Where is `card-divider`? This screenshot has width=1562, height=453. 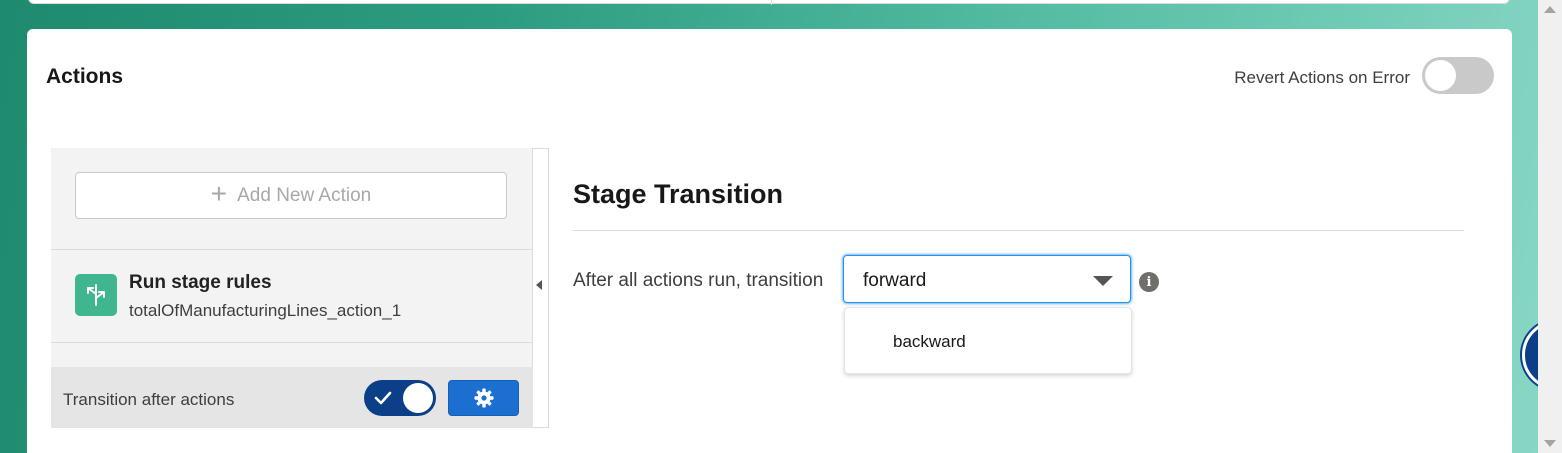 card-divider is located at coordinates (771, 2).